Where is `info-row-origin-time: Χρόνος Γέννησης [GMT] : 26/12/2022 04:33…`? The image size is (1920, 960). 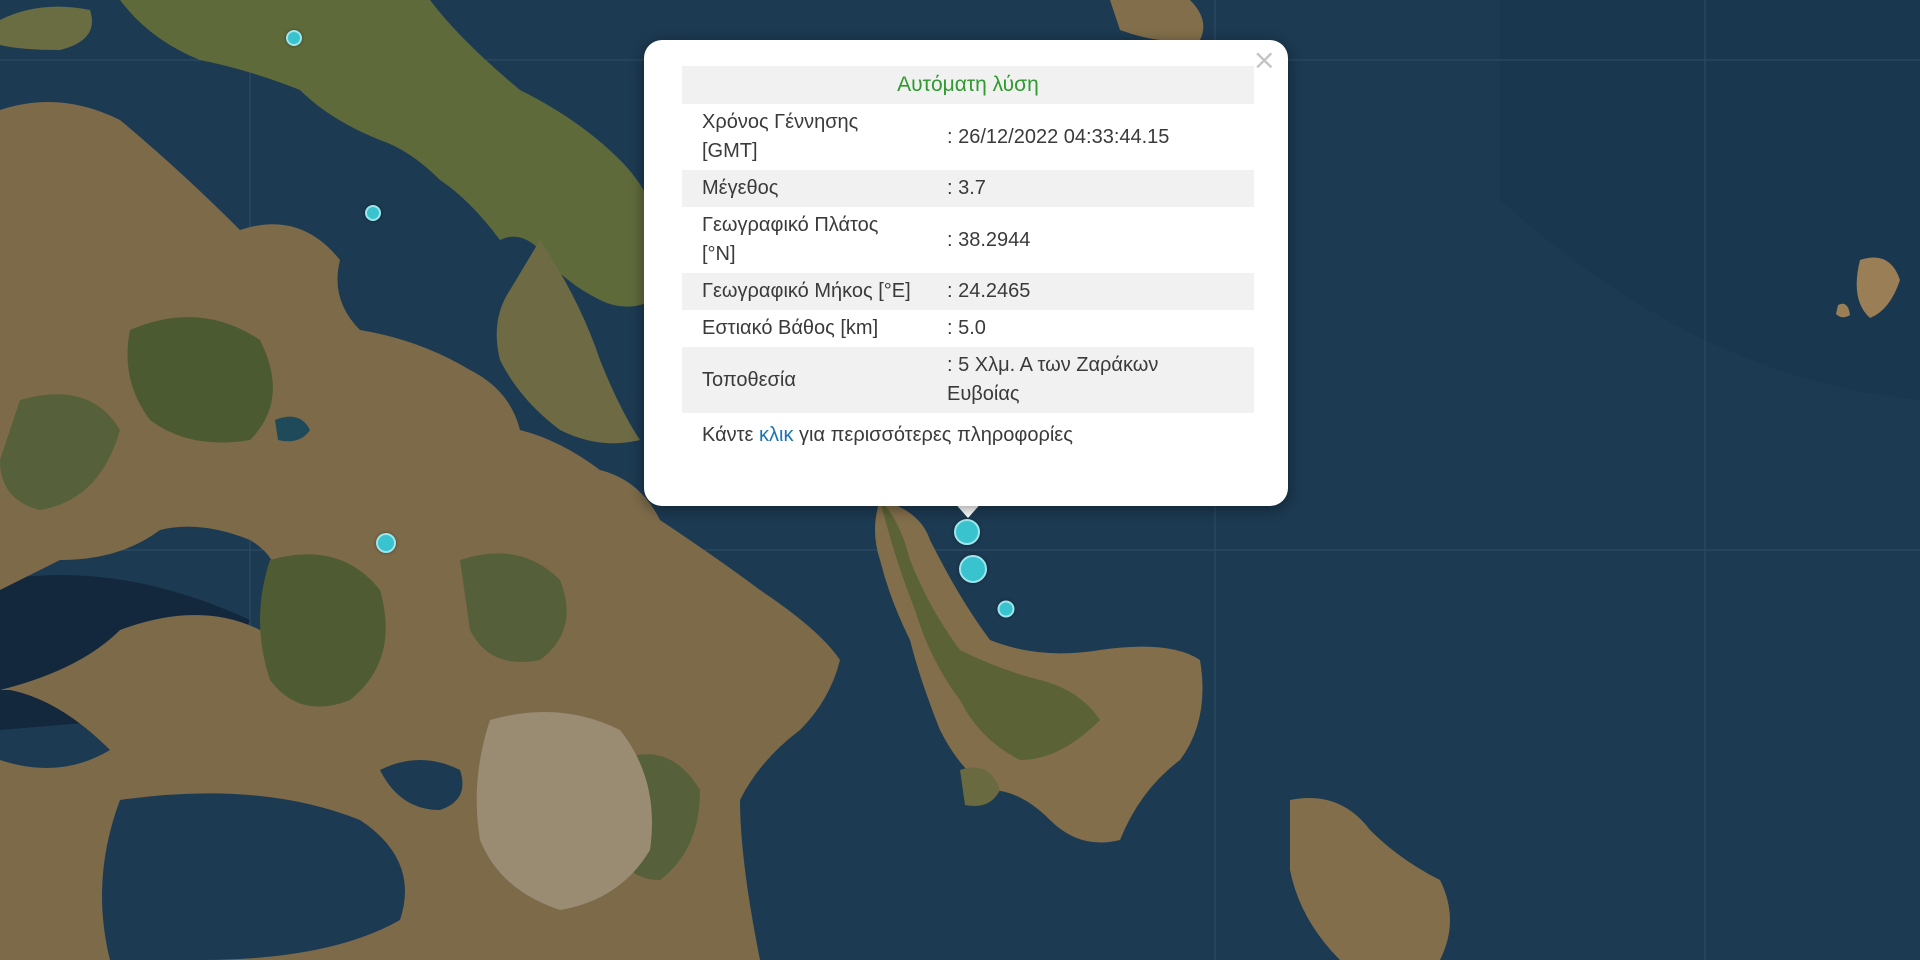
info-row-origin-time: Χρόνος Γέννησης [GMT] : 26/12/2022 04:33… is located at coordinates (968, 137).